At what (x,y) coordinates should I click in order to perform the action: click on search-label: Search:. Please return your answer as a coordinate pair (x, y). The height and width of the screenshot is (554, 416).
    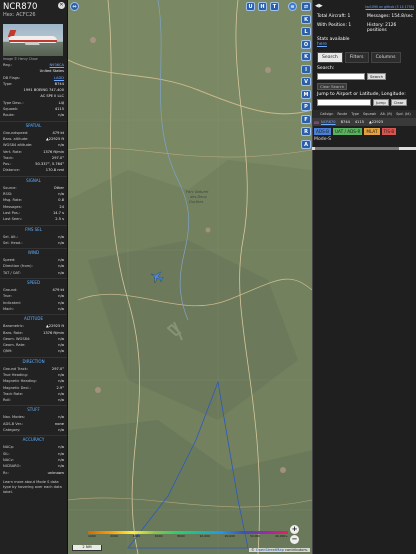
    Looking at the image, I should click on (326, 68).